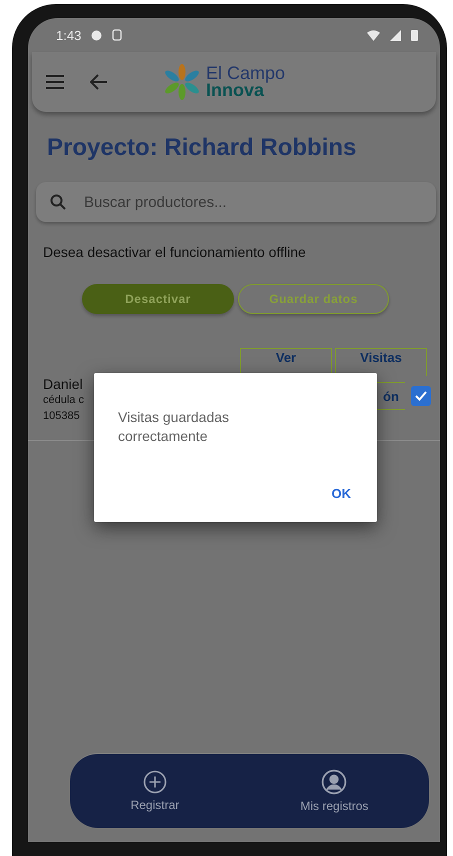  What do you see at coordinates (154, 782) in the screenshot?
I see `add-circle-icon` at bounding box center [154, 782].